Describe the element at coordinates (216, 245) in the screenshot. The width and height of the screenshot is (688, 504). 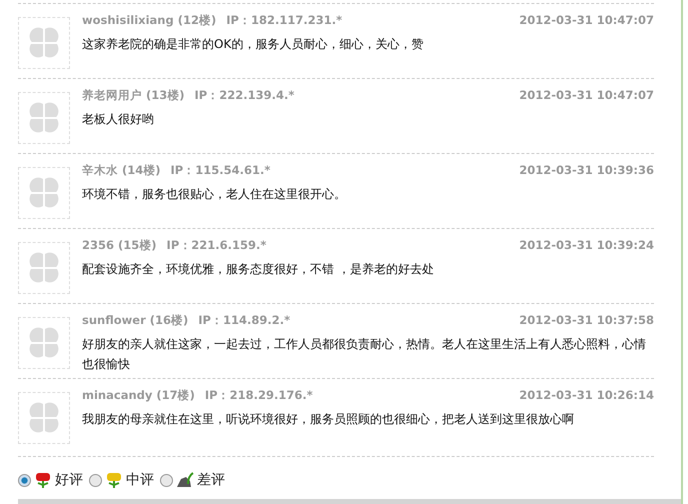
I see `ip-address: IP：221.6.159.*` at that location.